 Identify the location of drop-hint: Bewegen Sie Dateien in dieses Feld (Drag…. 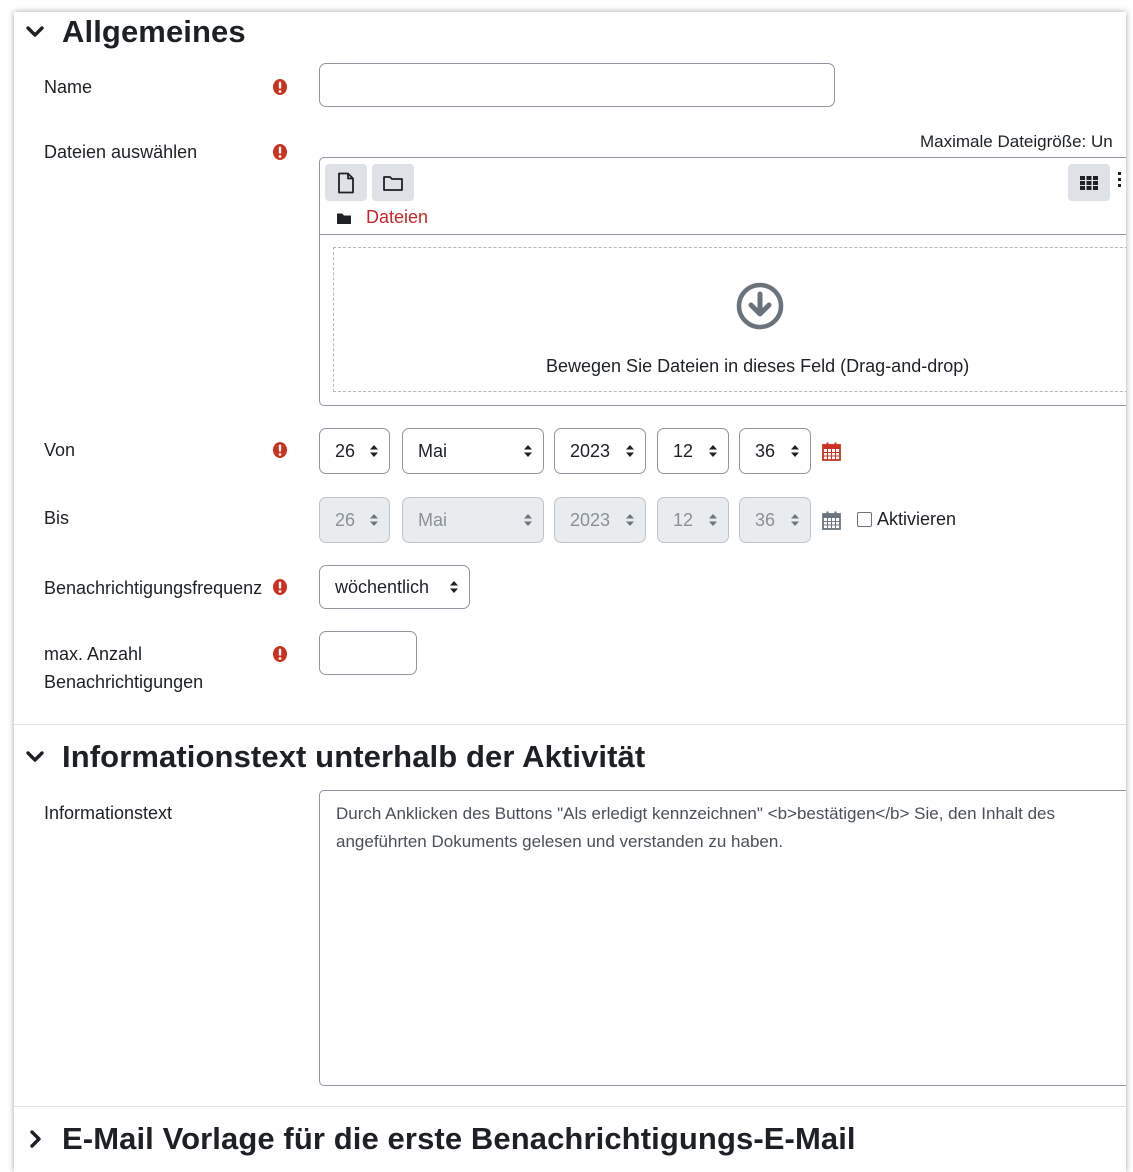
(758, 366).